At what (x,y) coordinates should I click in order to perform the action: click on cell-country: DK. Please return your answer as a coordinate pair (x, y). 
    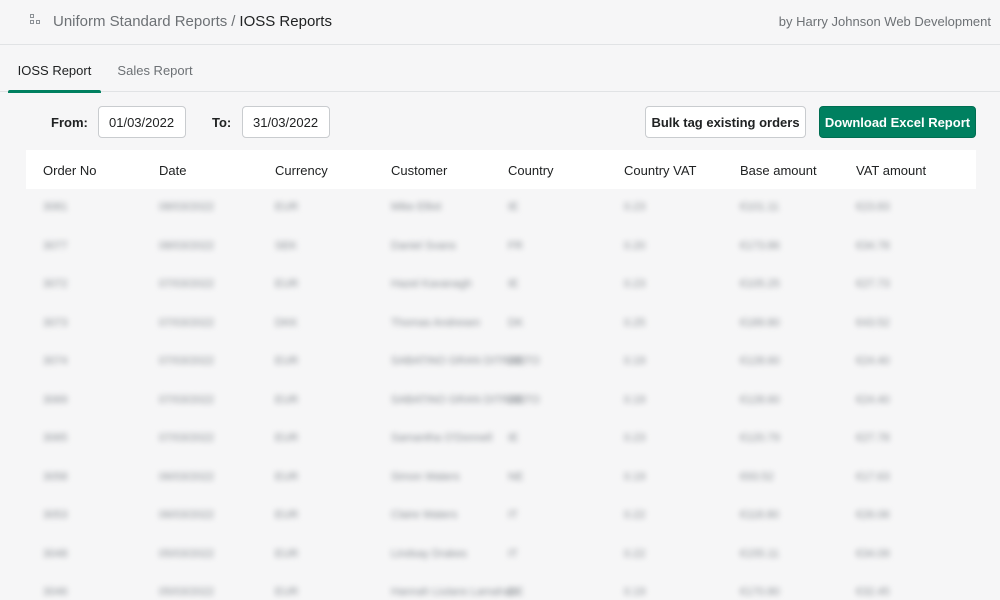
    Looking at the image, I should click on (516, 322).